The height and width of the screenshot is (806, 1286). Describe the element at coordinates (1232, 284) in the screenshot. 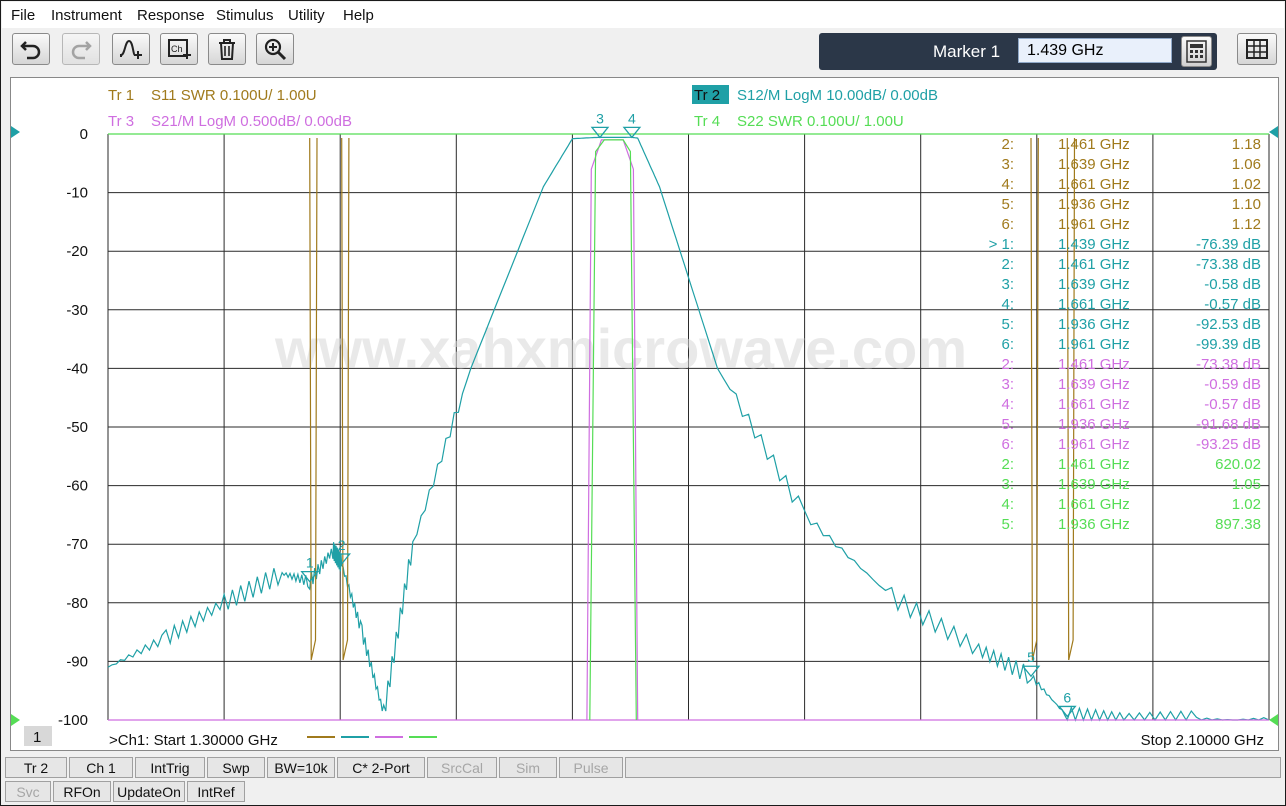

I see `marker-row-value: -0.58 dB` at that location.